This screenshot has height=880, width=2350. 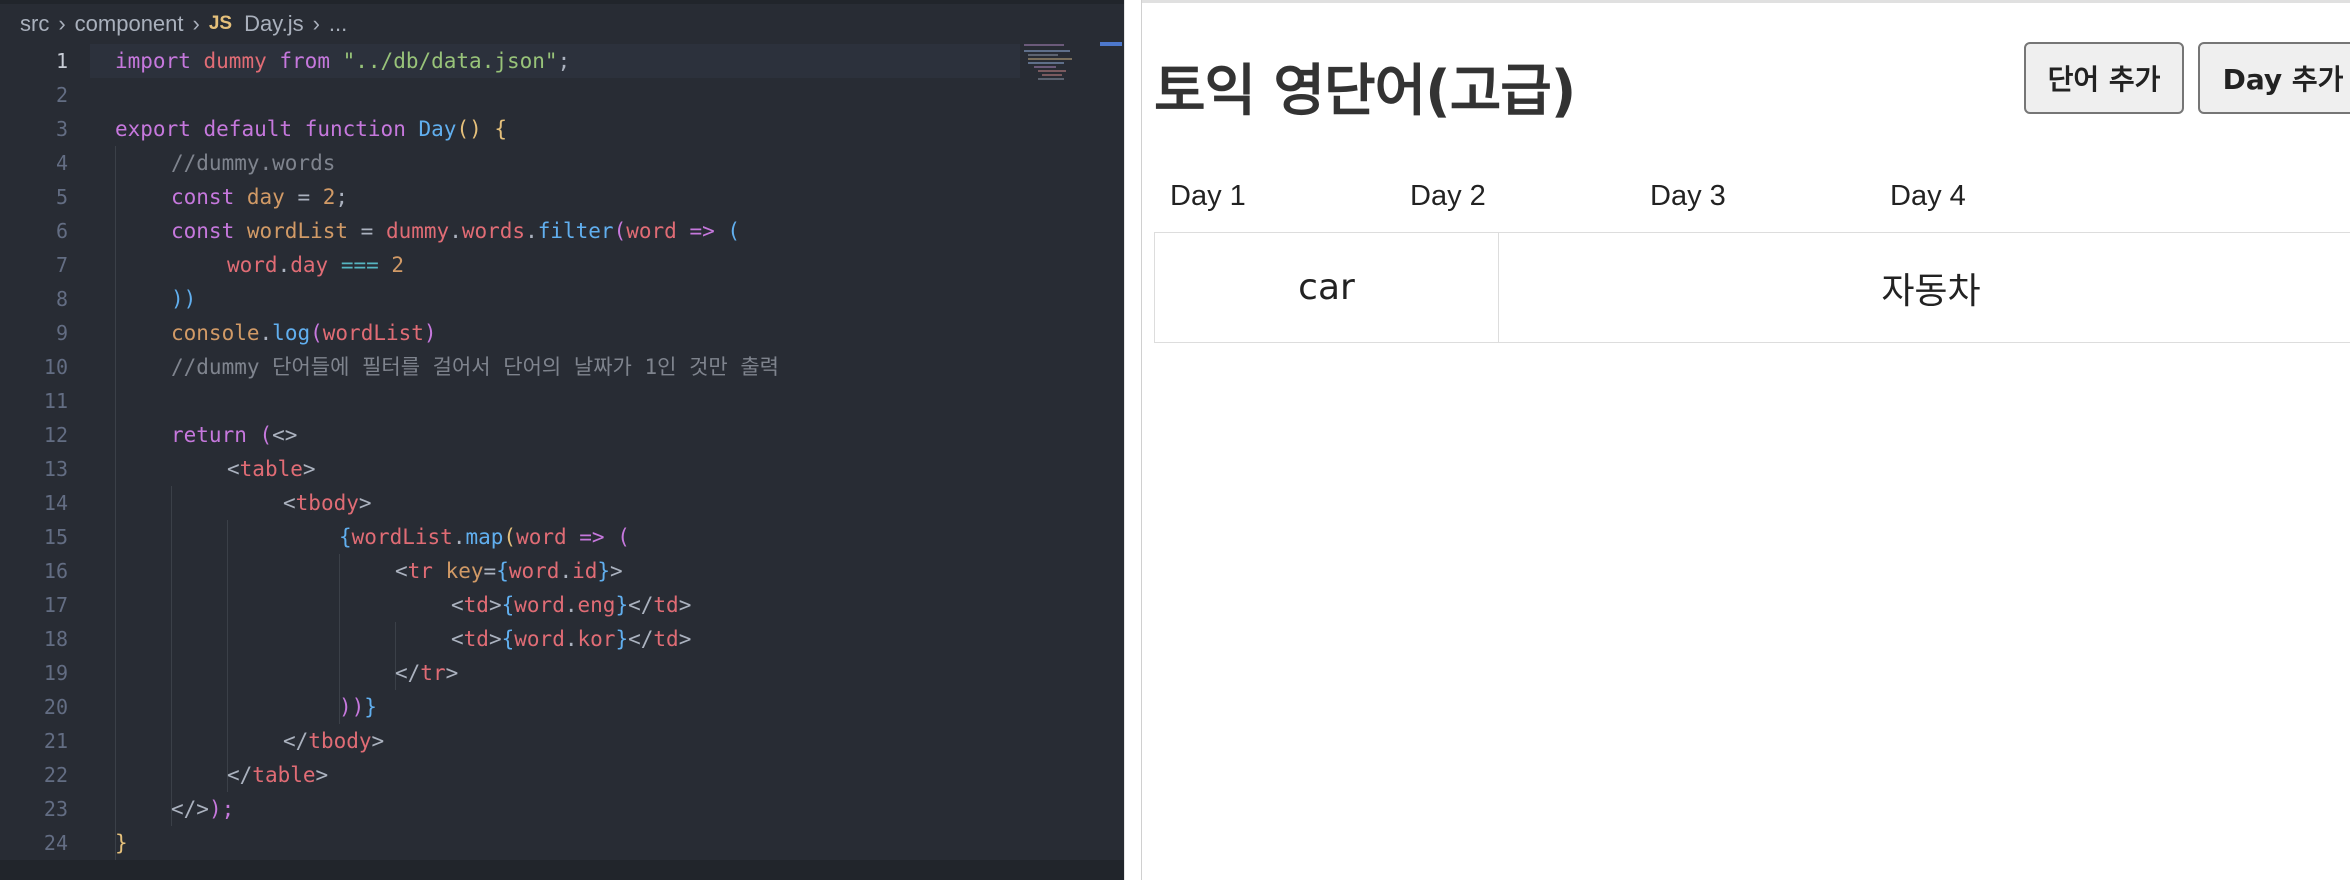 I want to click on line-number: 12, so click(x=55, y=435).